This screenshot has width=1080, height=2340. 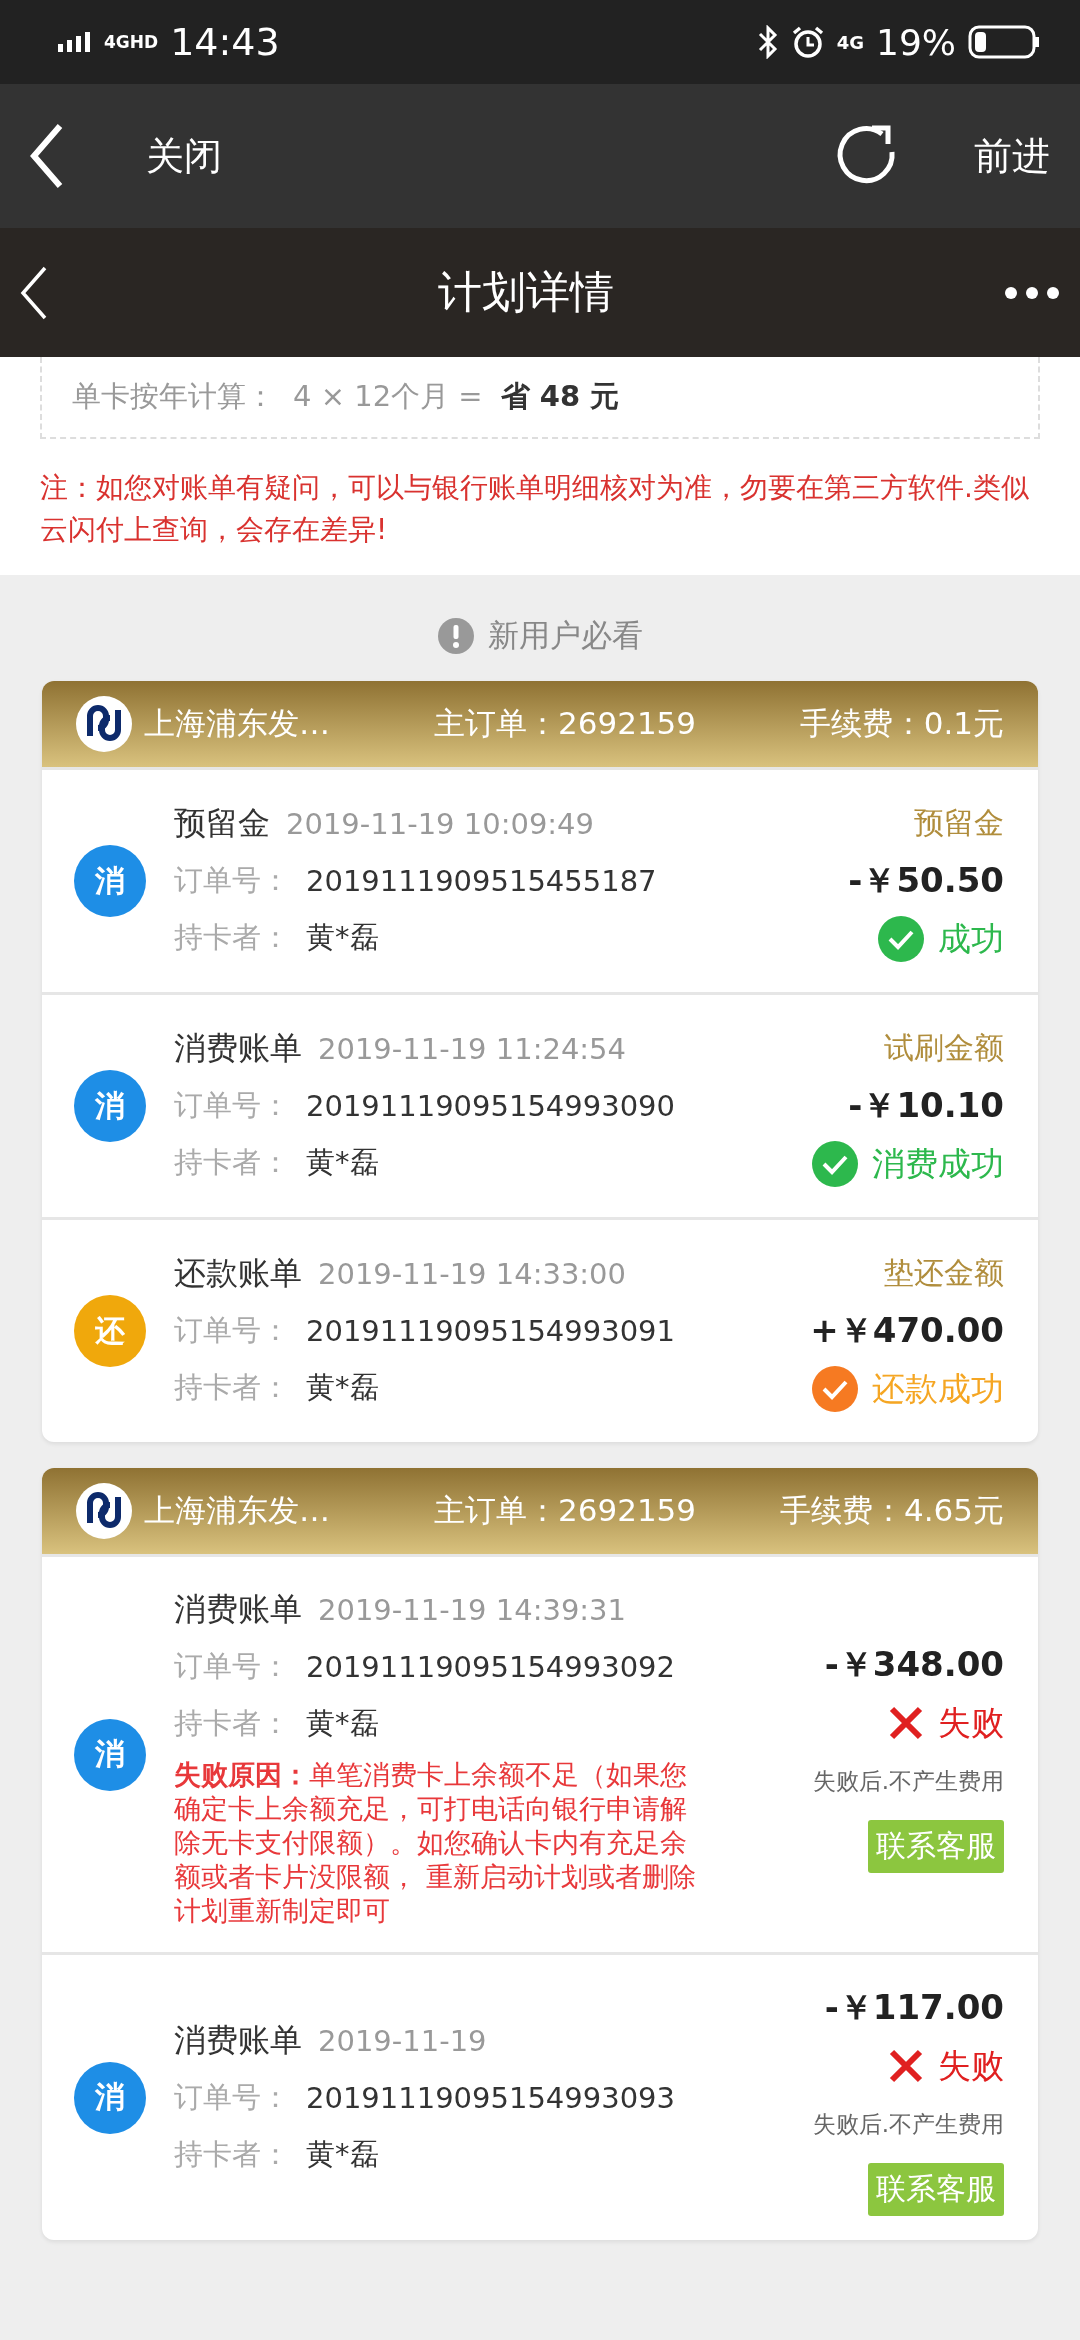 What do you see at coordinates (222, 823) in the screenshot?
I see `transaction-title: 预留金` at bounding box center [222, 823].